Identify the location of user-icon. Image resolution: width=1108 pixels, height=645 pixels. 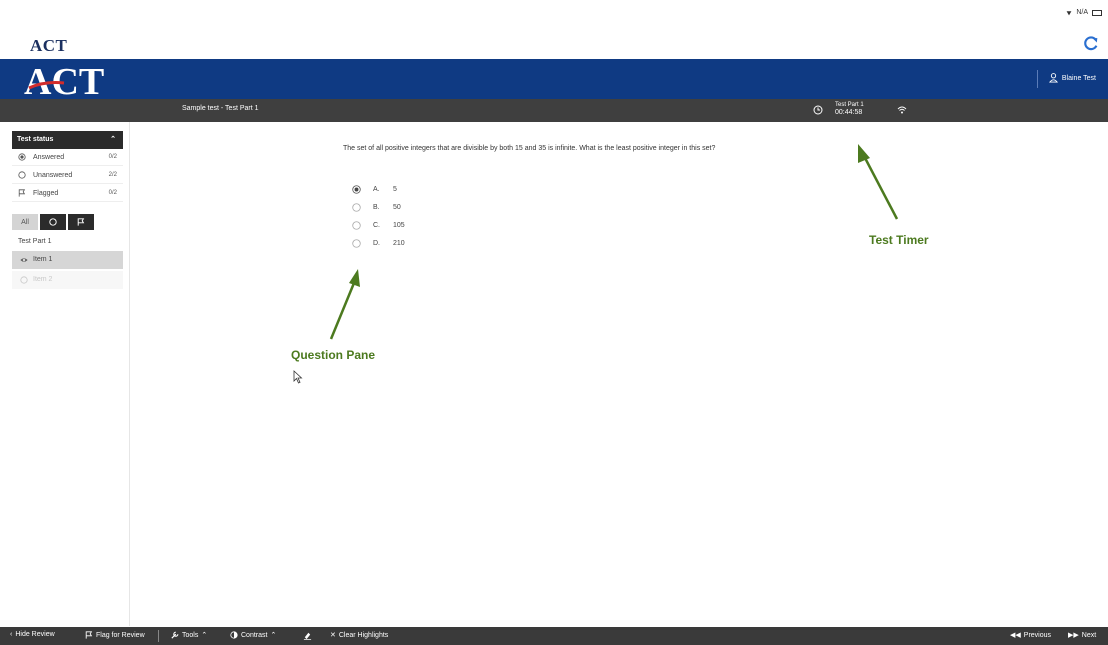
(1053, 78).